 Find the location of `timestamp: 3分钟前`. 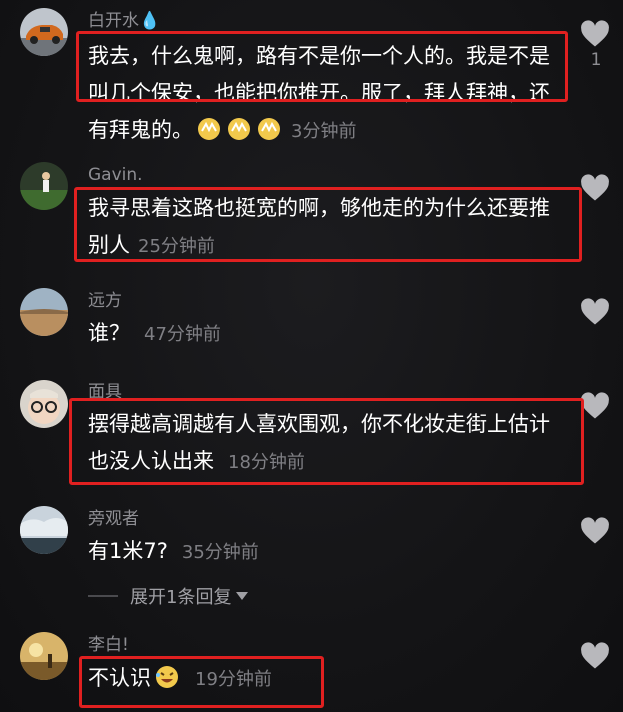

timestamp: 3分钟前 is located at coordinates (324, 131).